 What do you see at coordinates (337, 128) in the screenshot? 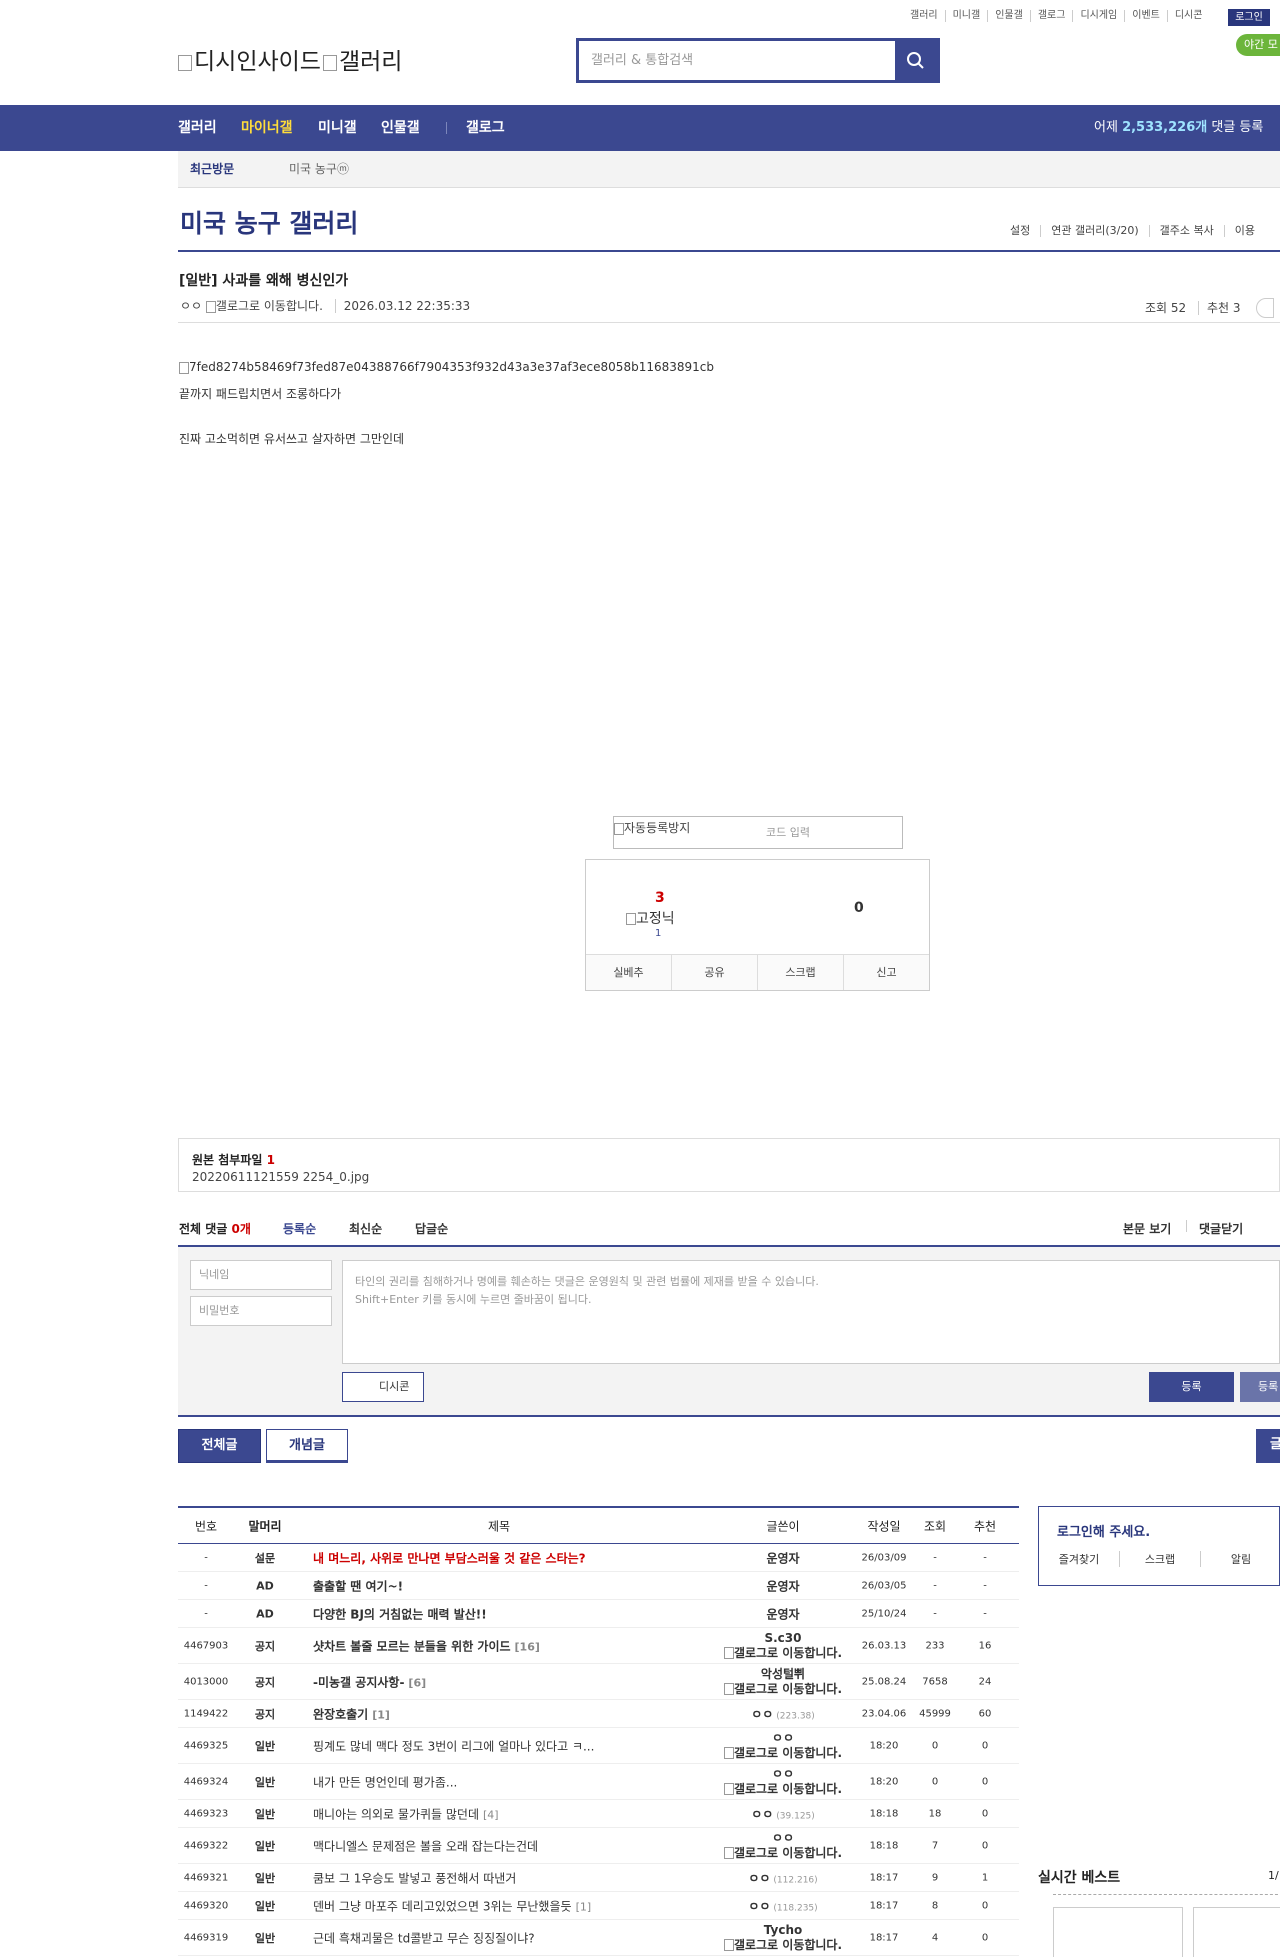
I see `nav-mini: 미니갤` at bounding box center [337, 128].